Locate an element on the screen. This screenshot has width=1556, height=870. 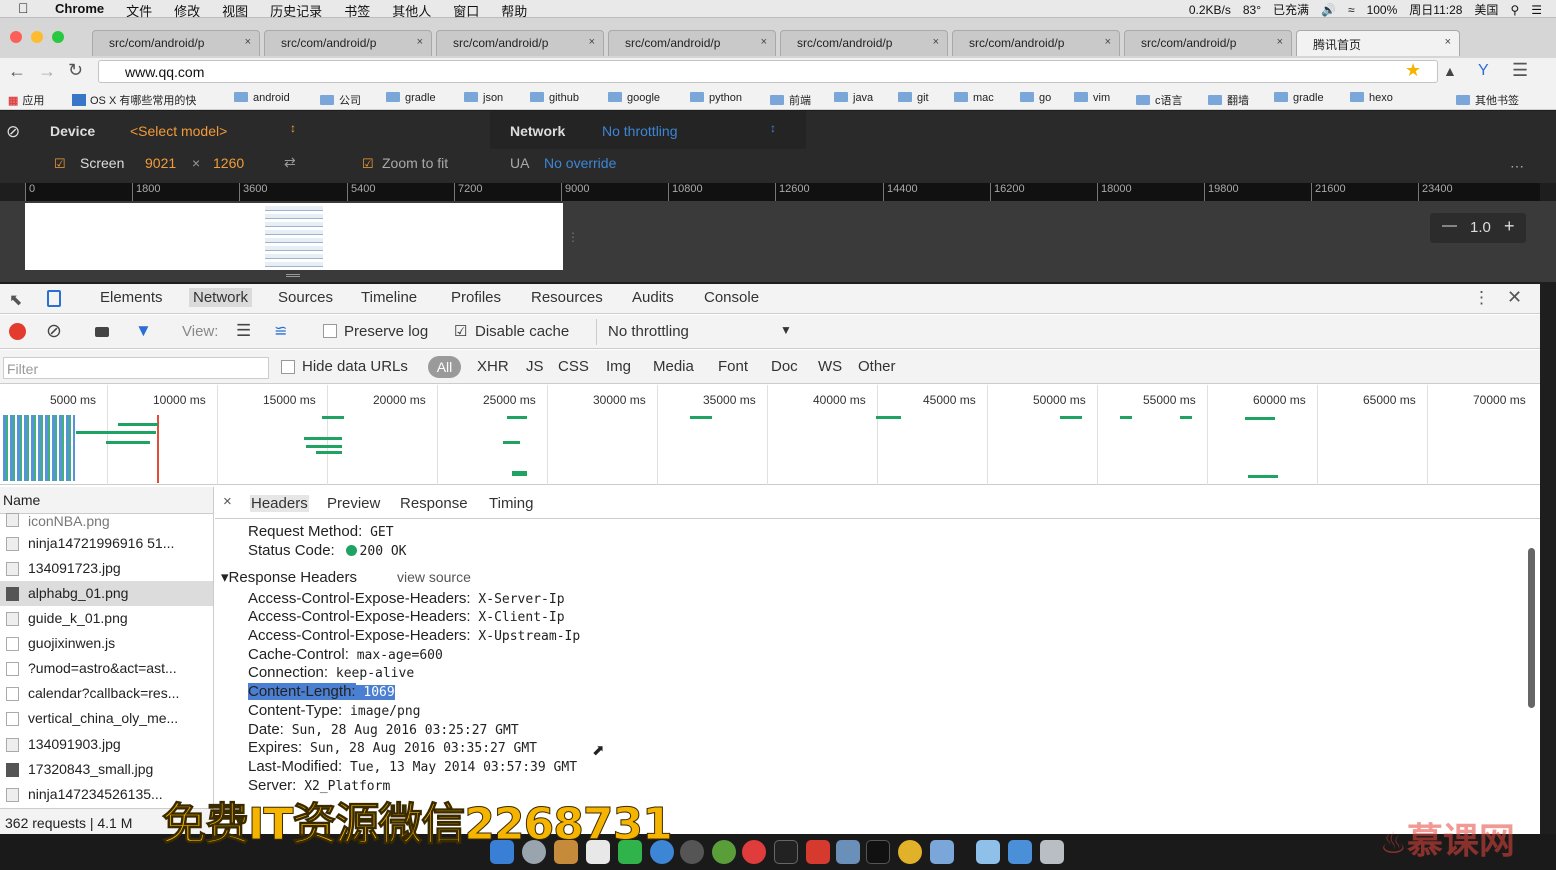
devtools-menu-icon: ⋮ is located at coordinates (1481, 298).